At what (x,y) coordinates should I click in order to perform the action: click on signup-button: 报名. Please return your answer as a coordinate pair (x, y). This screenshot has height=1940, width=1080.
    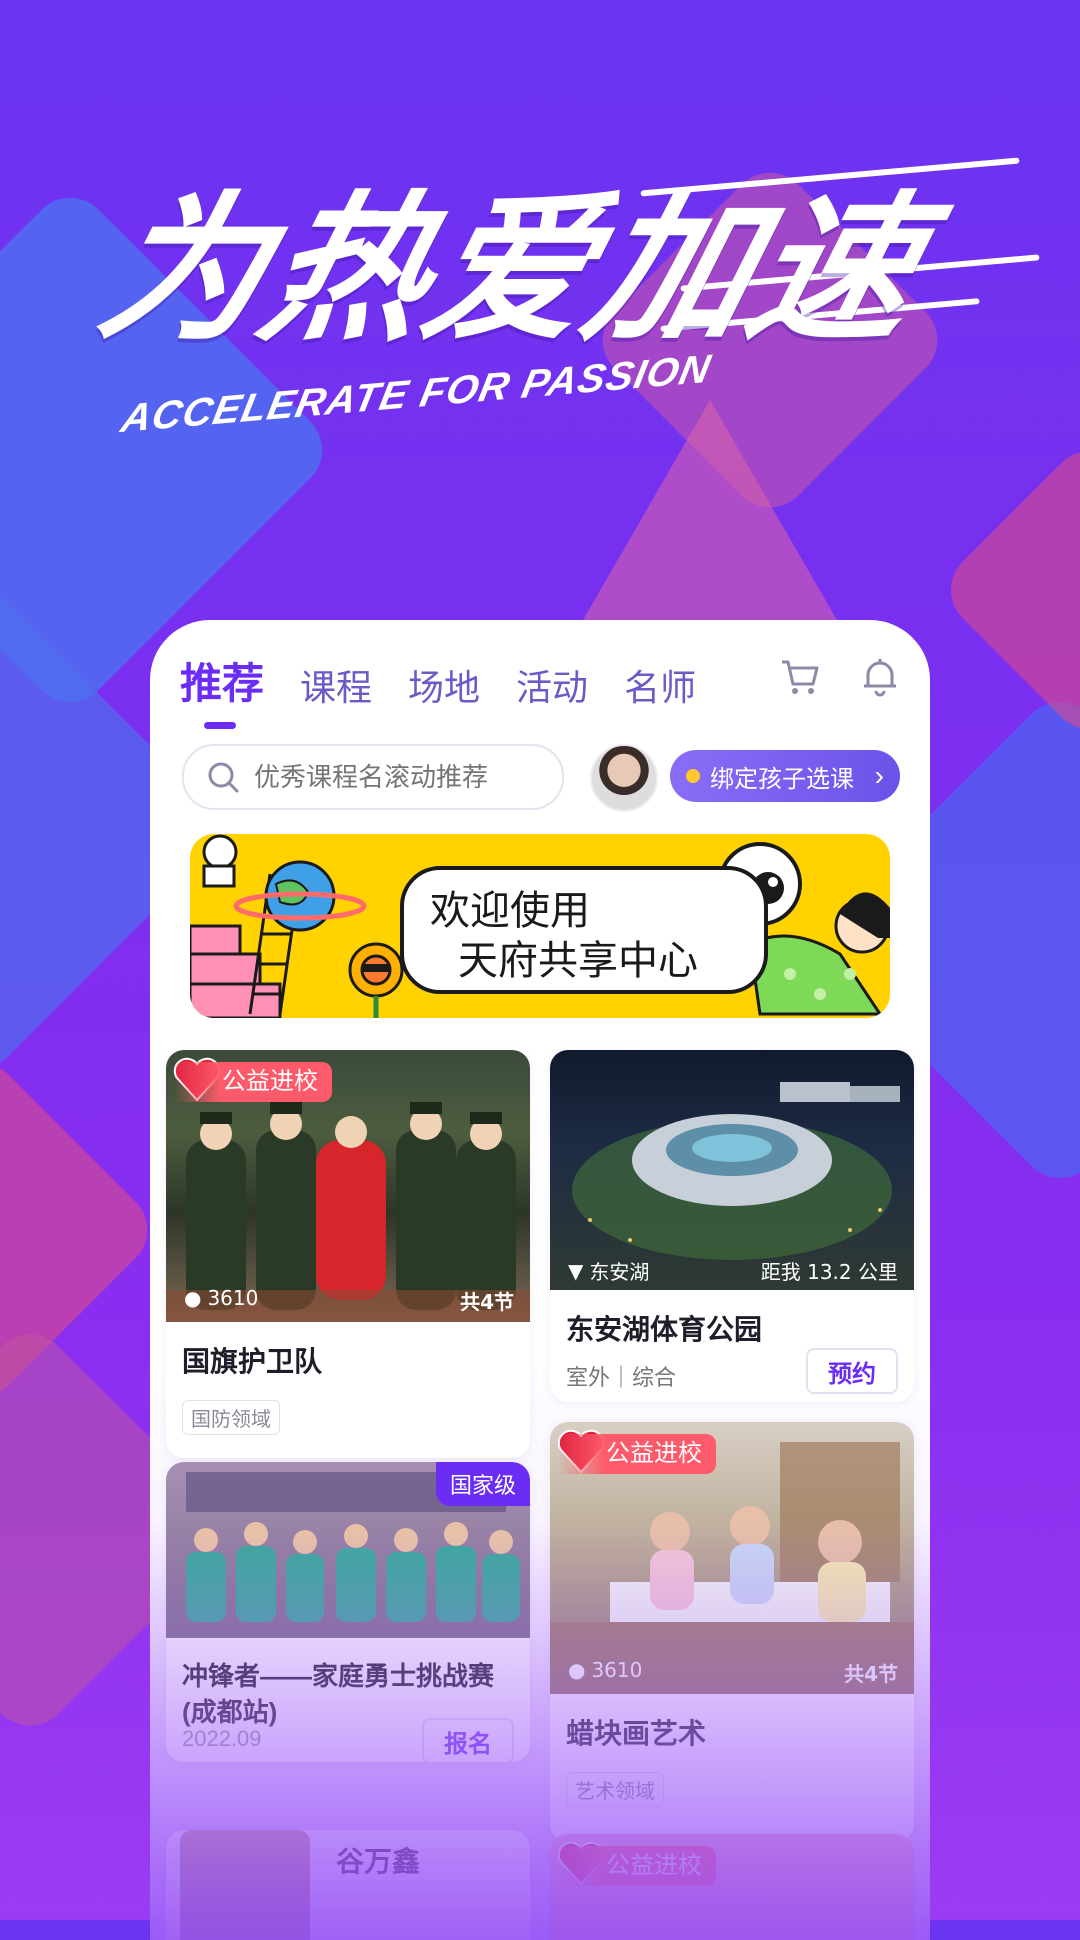
    Looking at the image, I should click on (468, 1740).